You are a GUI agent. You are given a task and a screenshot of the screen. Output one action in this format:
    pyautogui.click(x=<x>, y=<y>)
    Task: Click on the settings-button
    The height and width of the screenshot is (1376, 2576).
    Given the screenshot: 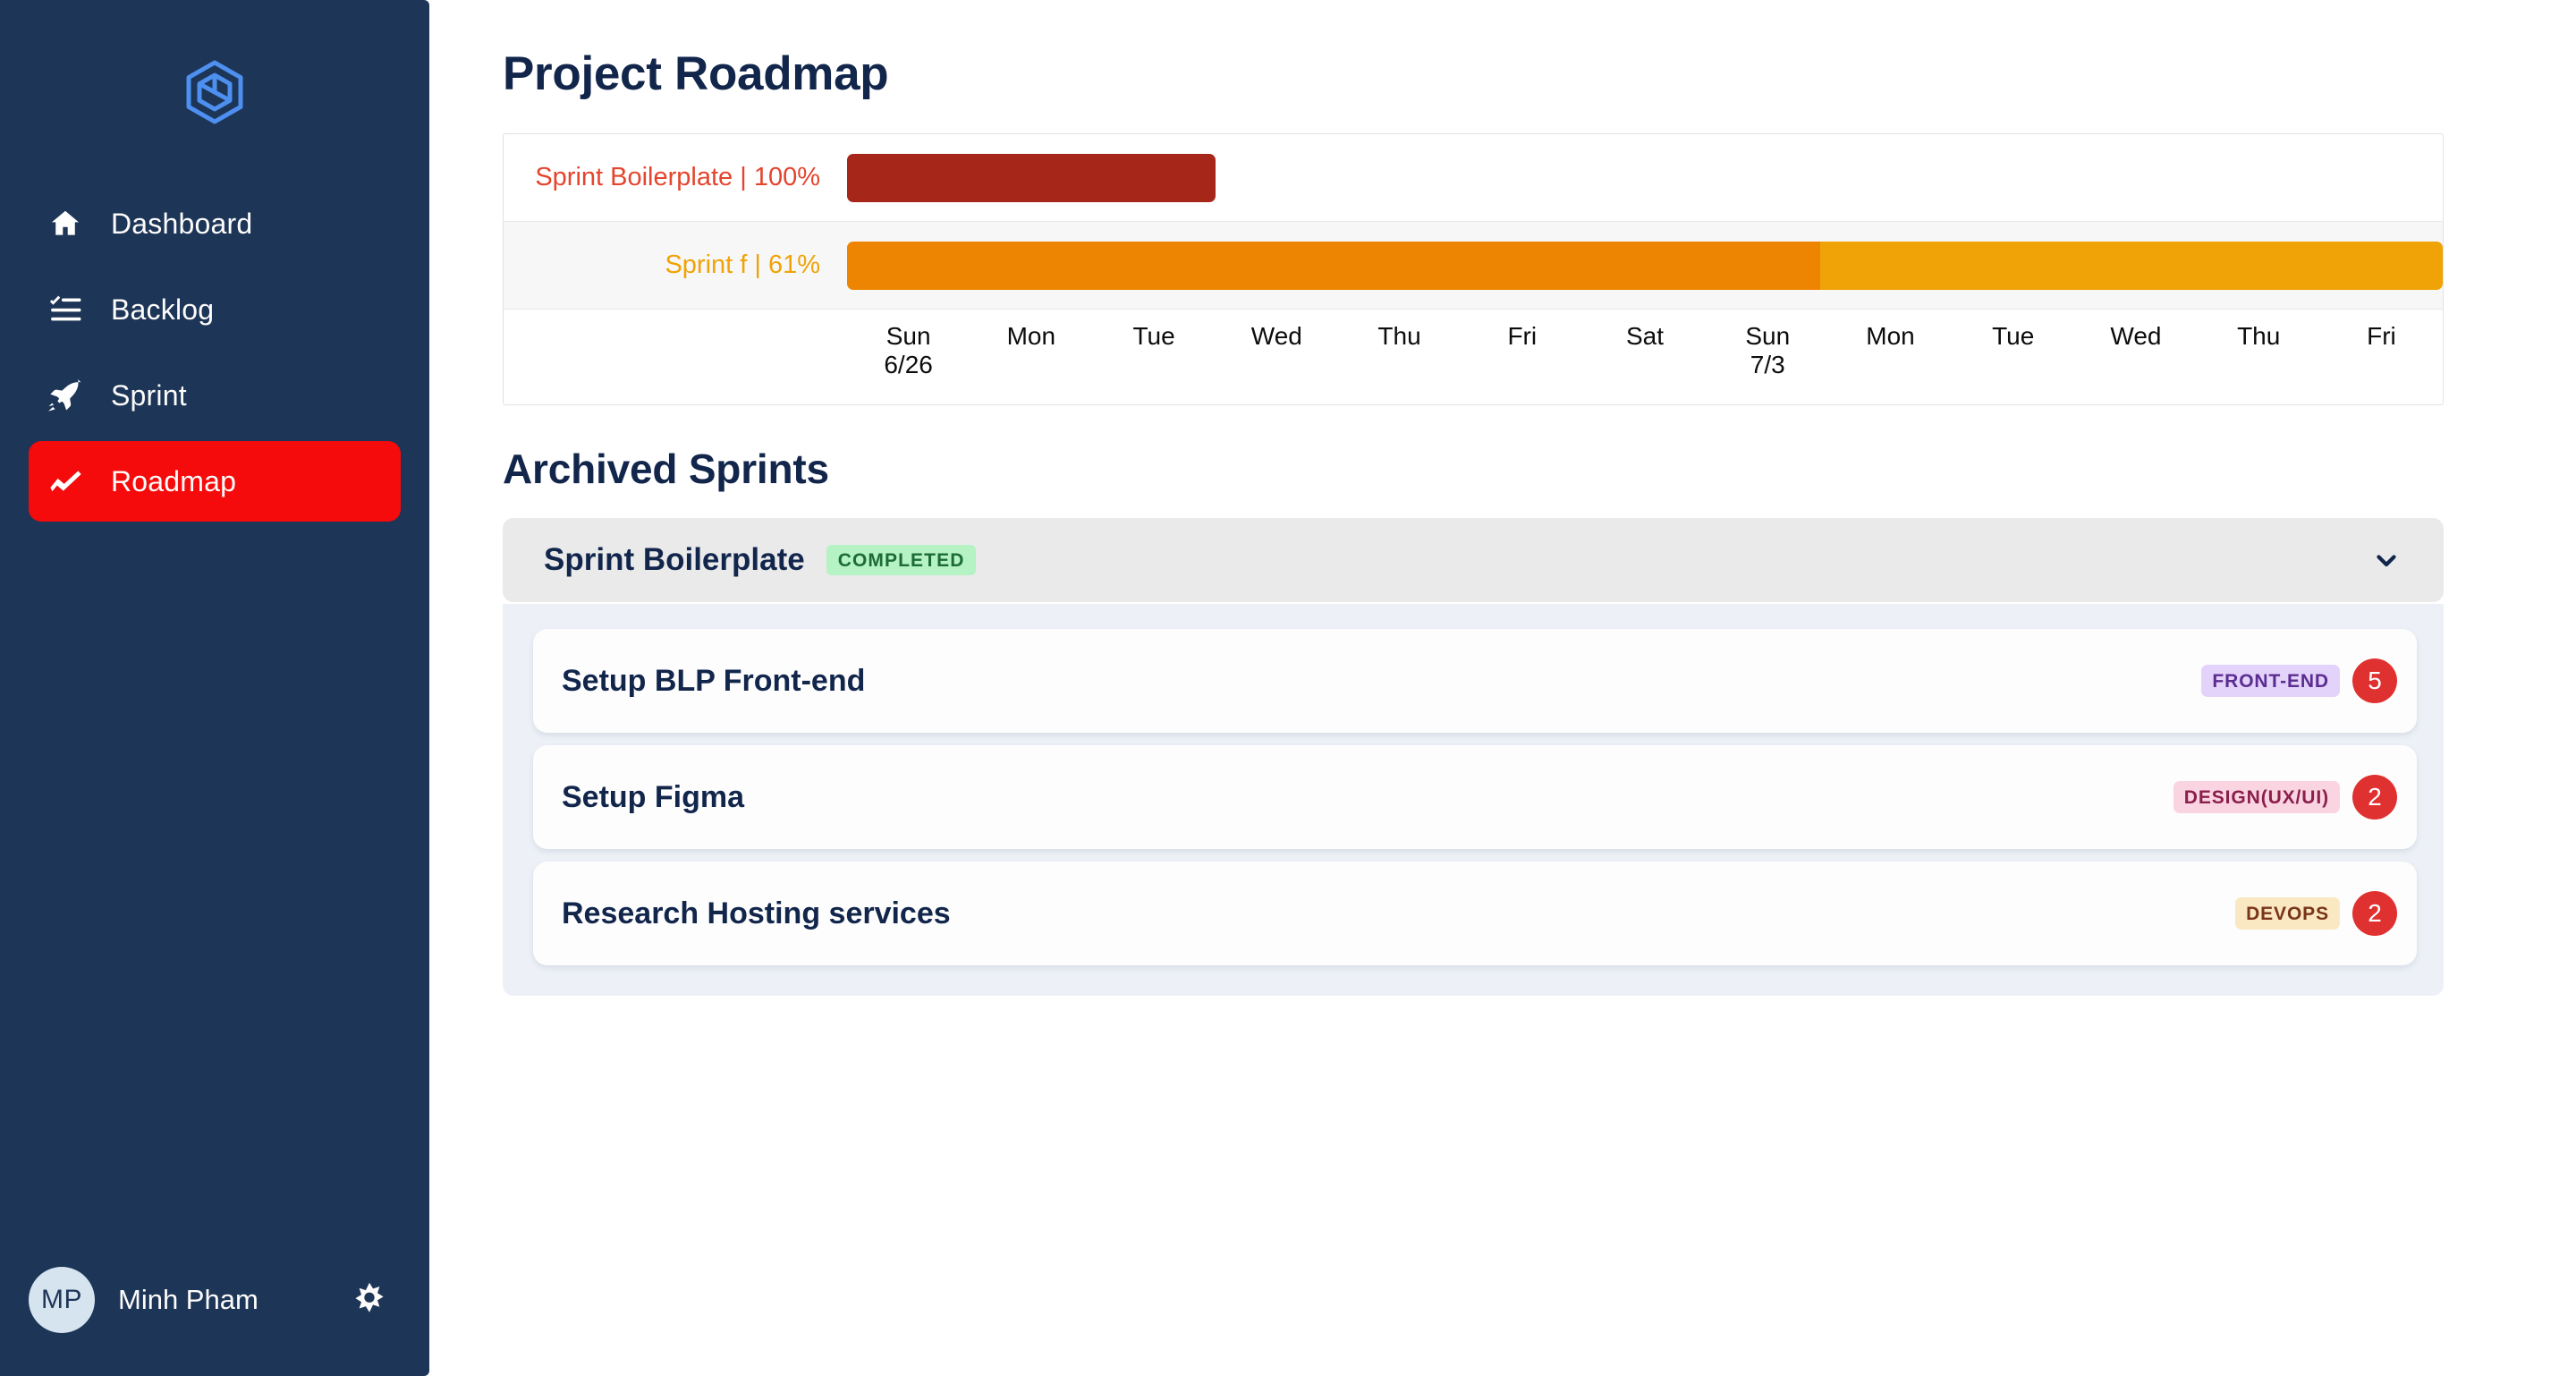 What is the action you would take?
    pyautogui.click(x=369, y=1300)
    